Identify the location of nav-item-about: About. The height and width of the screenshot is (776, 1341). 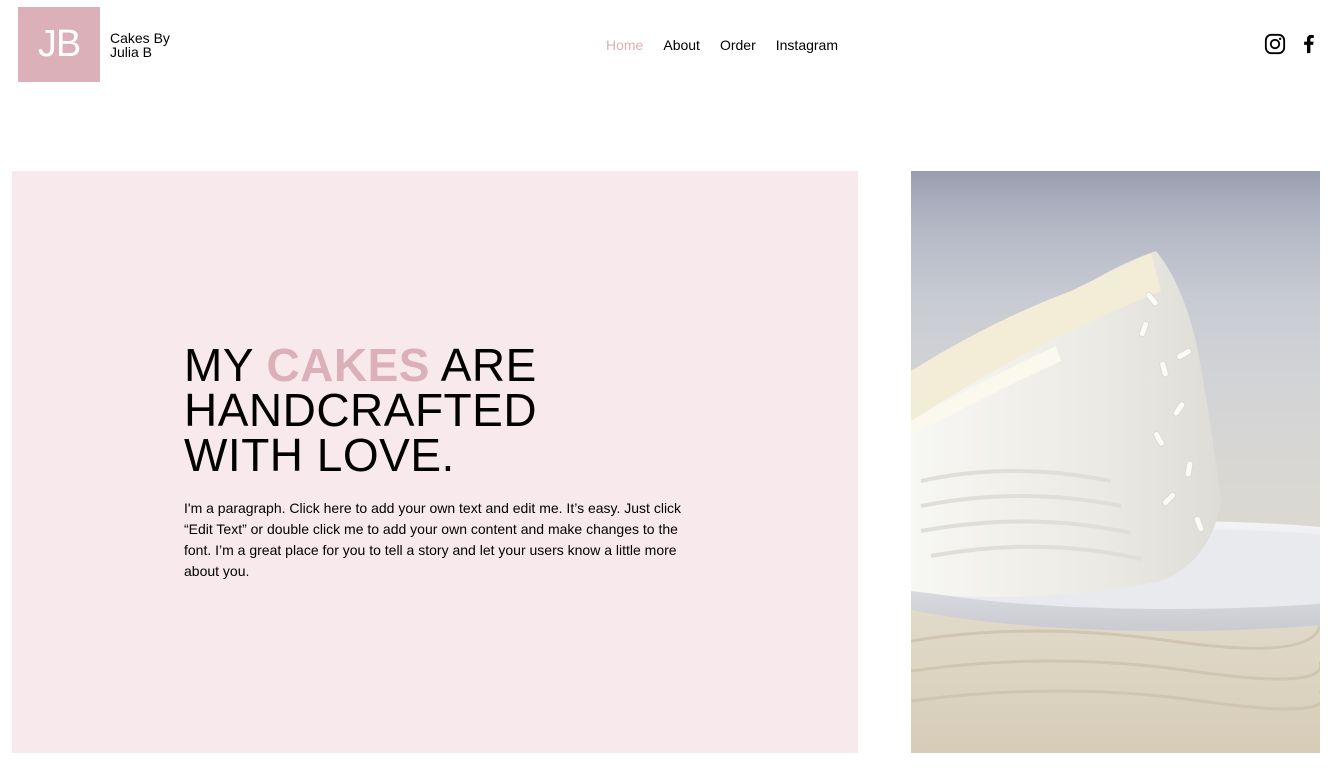
(681, 45).